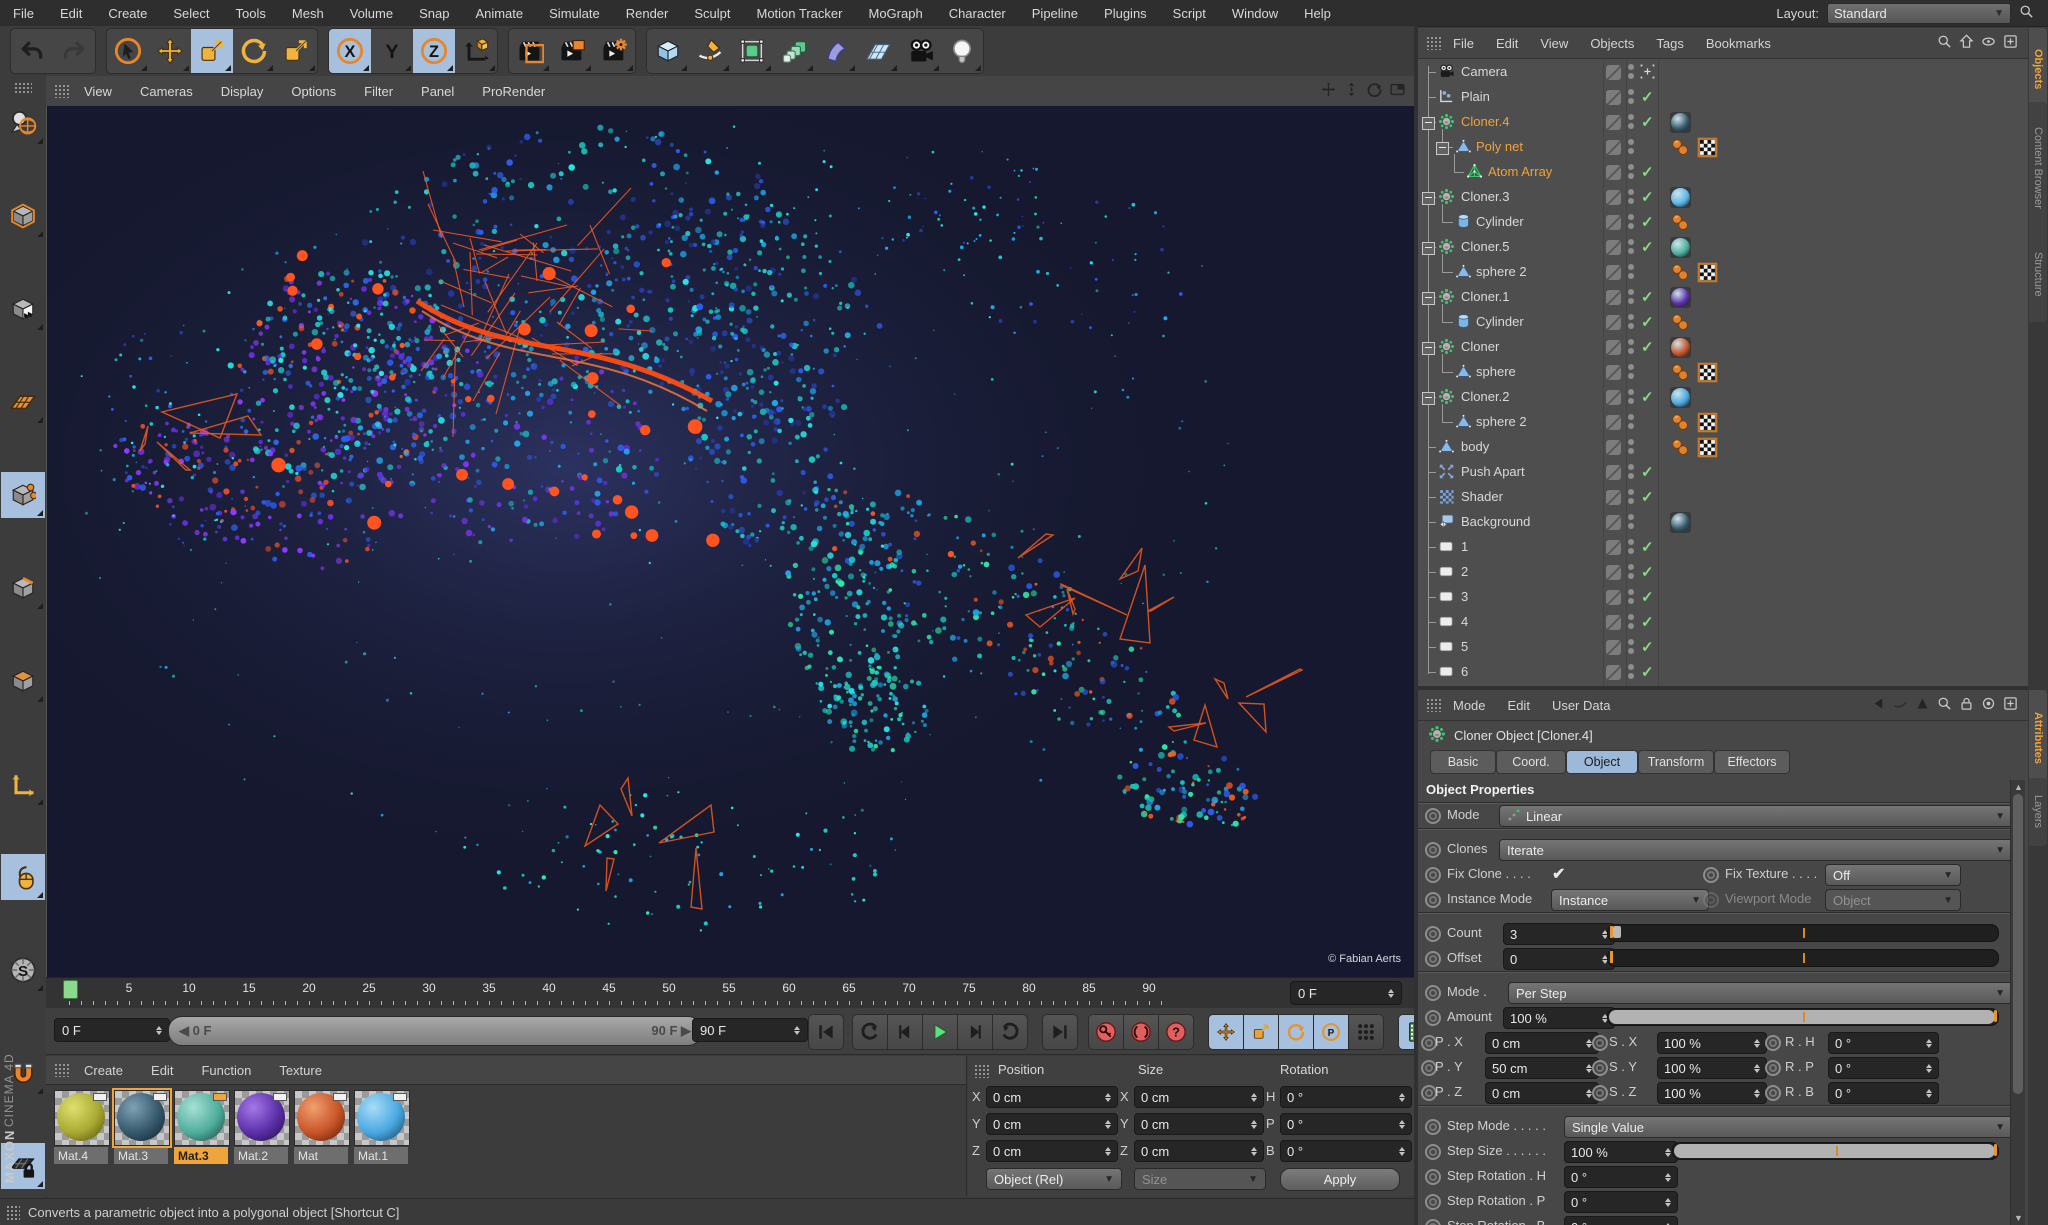 This screenshot has height=1225, width=2048. Describe the element at coordinates (800, 13) in the screenshot. I see `menu-item-motion-tracker: Motion Tracker` at that location.